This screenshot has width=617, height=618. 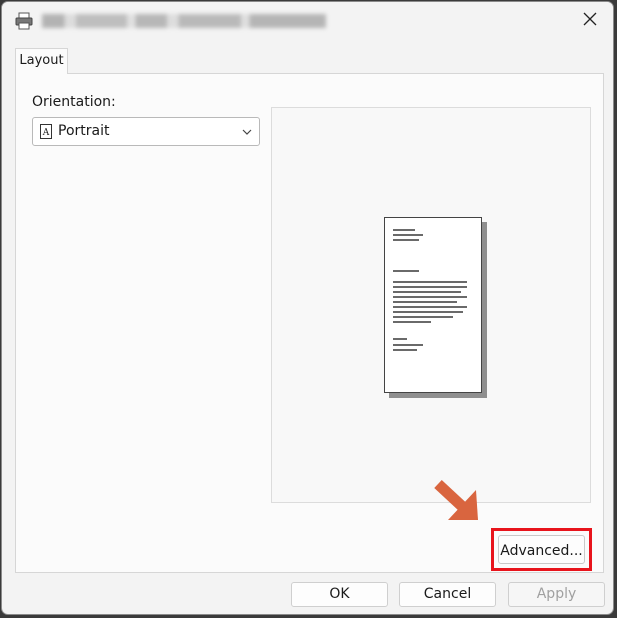 What do you see at coordinates (41, 61) in the screenshot?
I see `tab-layout: Layout` at bounding box center [41, 61].